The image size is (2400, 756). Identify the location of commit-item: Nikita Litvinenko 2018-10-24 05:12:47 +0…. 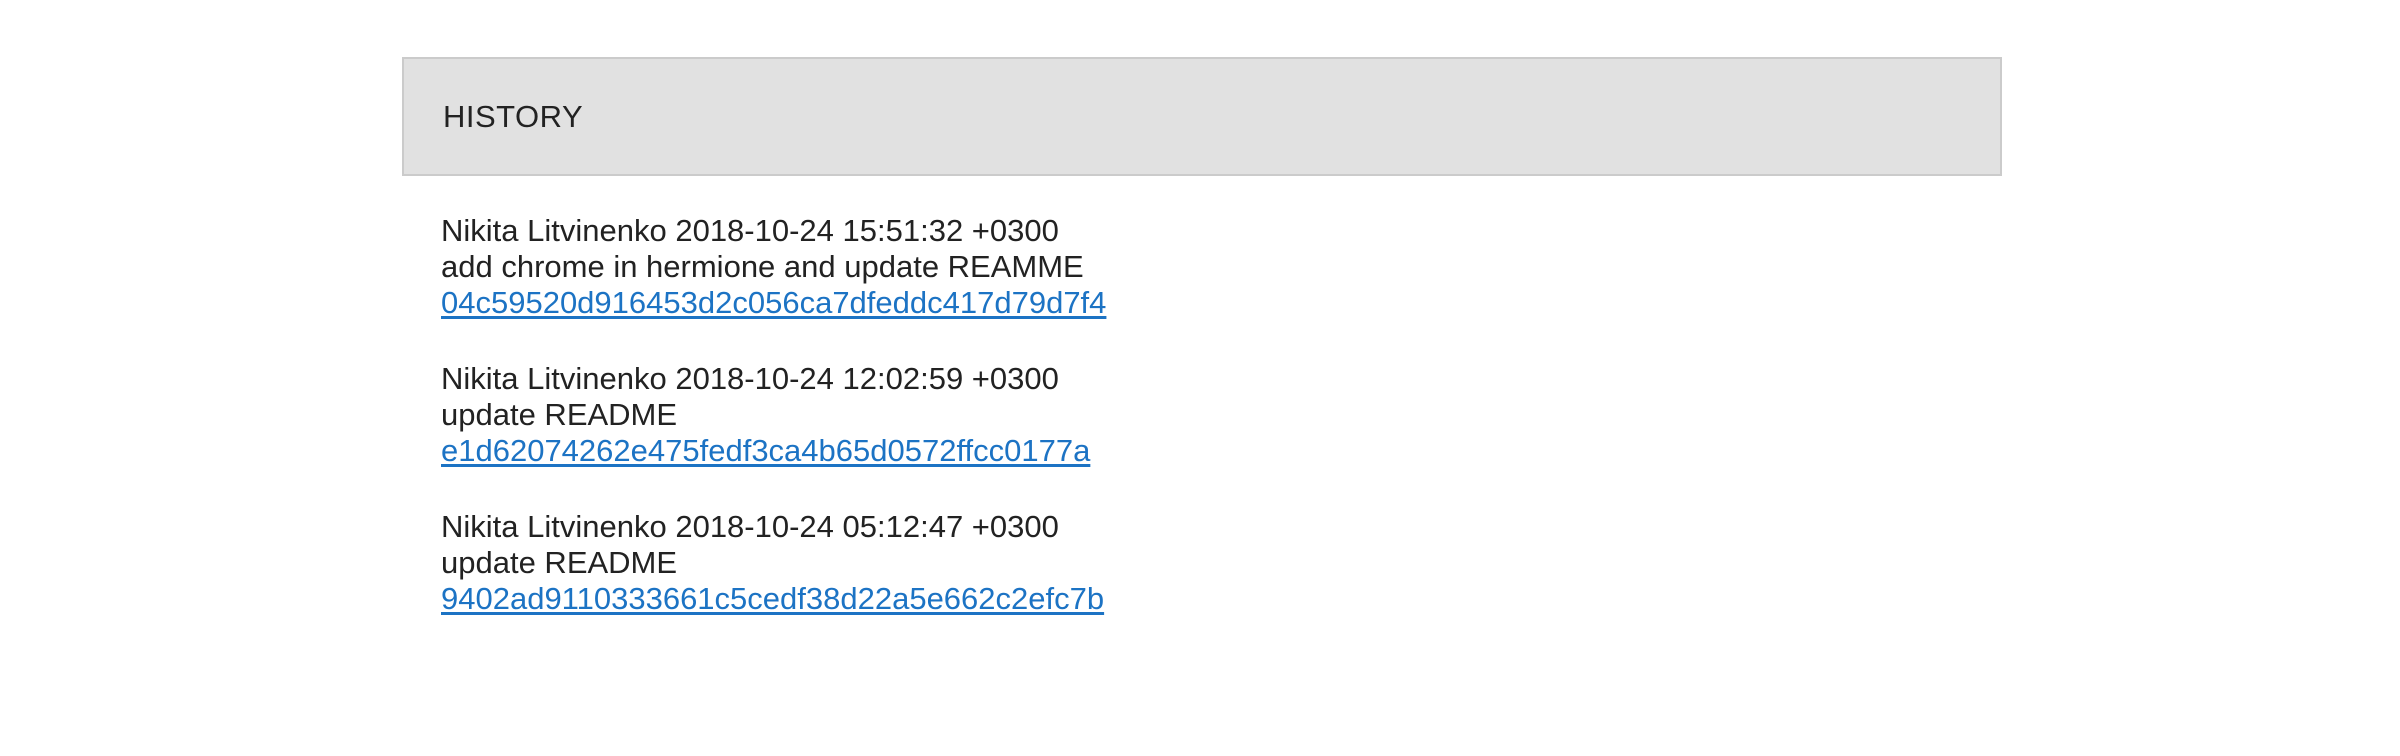
(773, 563).